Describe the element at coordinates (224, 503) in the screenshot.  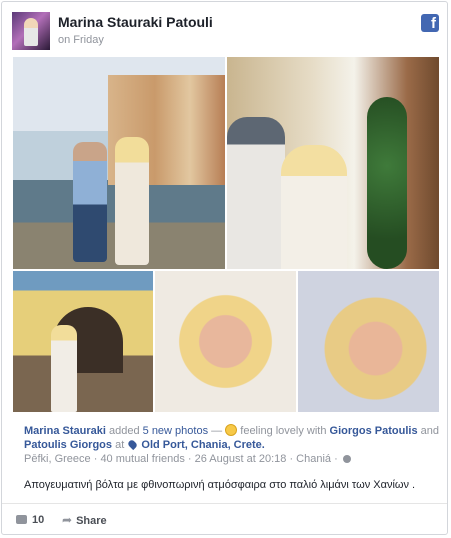
I see `divider` at that location.